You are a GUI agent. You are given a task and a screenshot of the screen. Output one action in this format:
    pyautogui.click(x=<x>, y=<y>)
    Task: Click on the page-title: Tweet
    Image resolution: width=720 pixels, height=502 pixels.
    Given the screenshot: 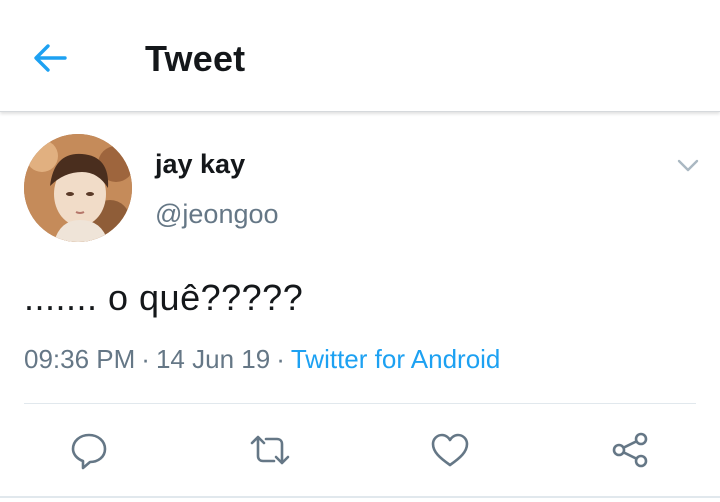 What is the action you would take?
    pyautogui.click(x=195, y=58)
    